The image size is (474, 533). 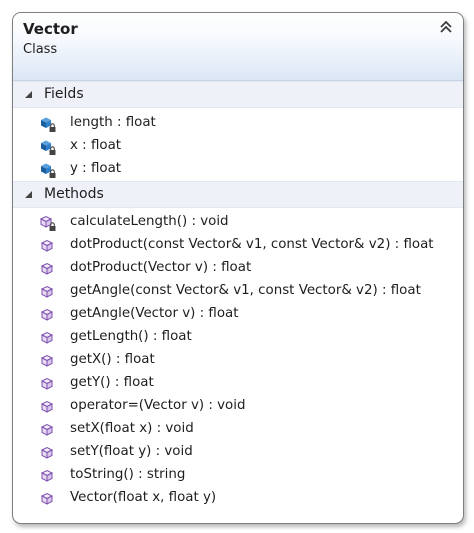 I want to click on method-signature: getX() : float, so click(x=112, y=359).